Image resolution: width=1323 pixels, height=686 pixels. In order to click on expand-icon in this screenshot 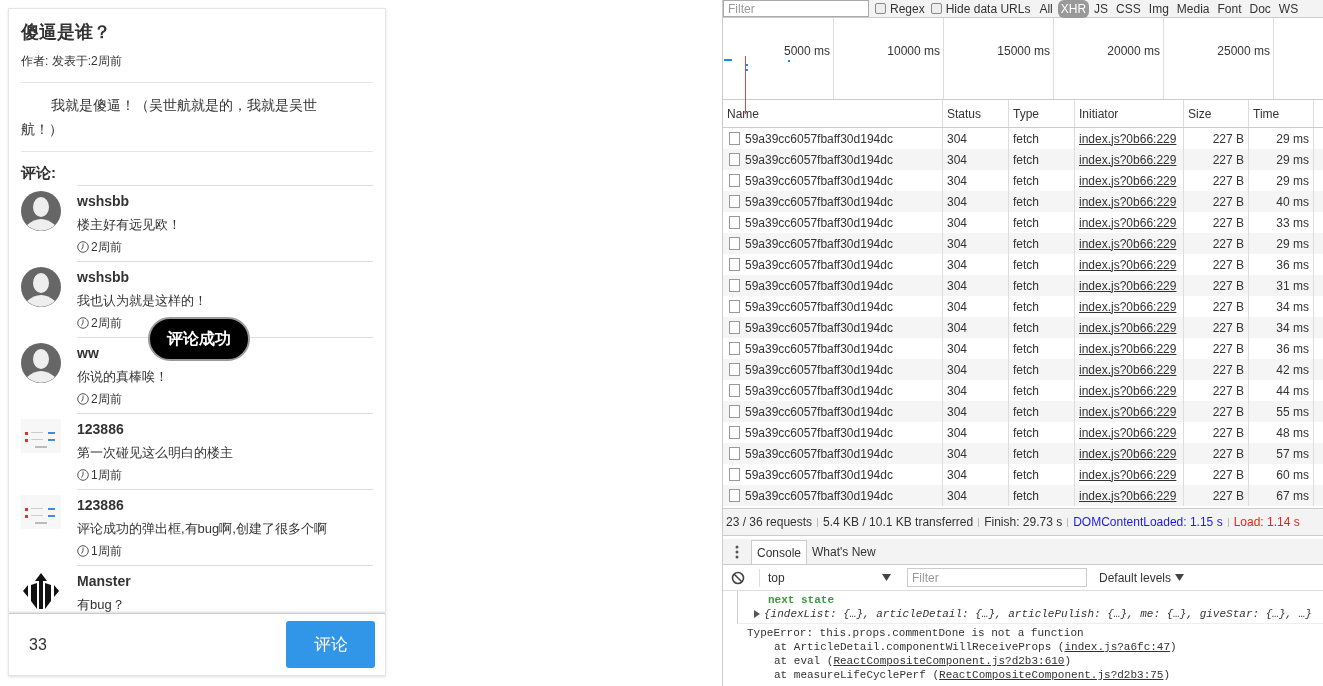, I will do `click(757, 614)`.